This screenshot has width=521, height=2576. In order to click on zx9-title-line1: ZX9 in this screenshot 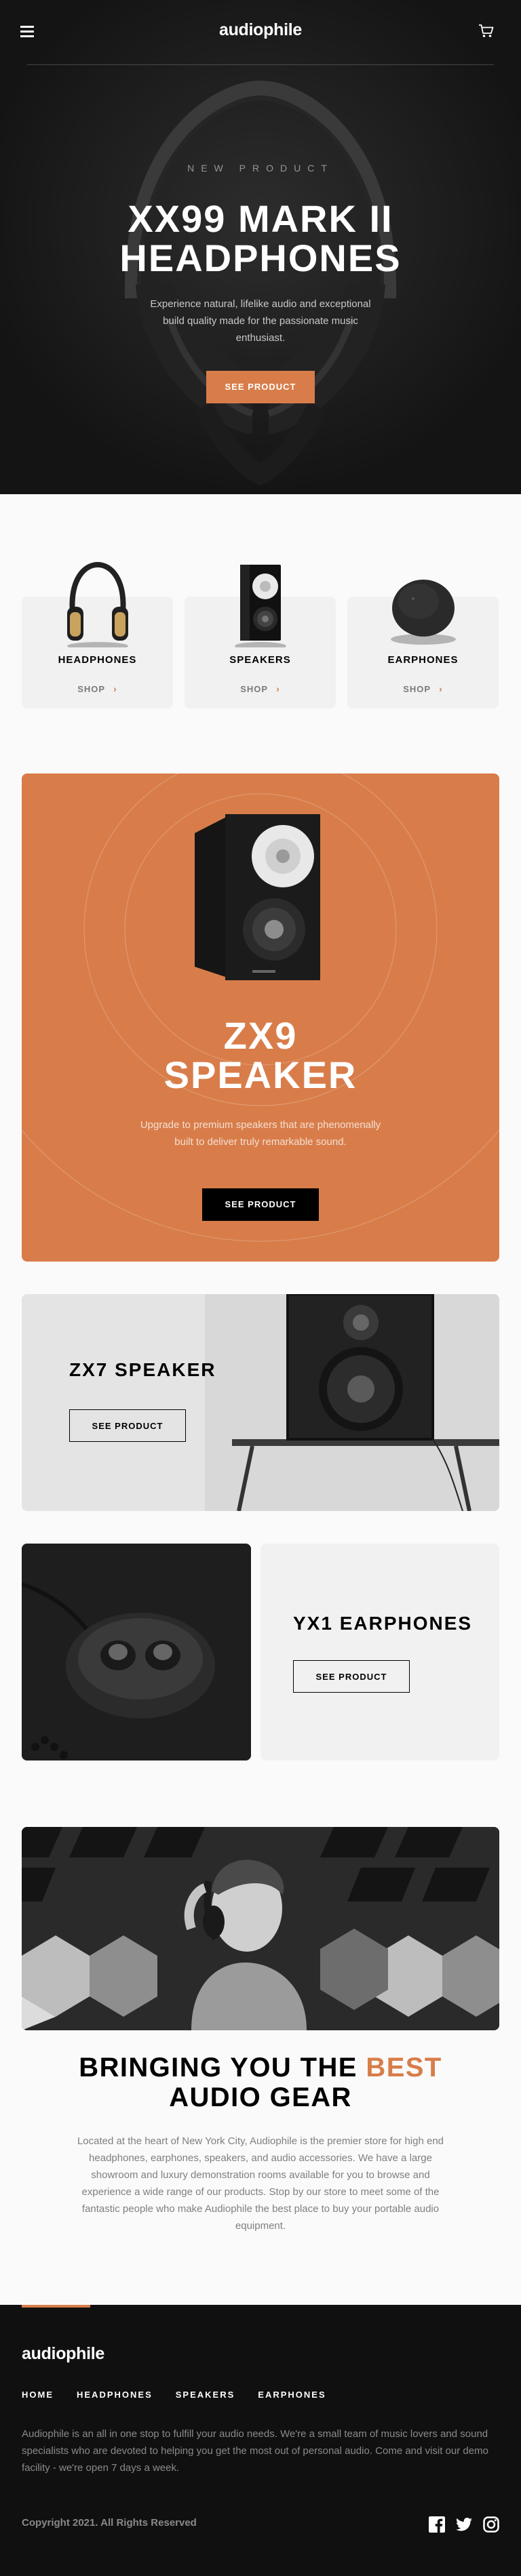, I will do `click(260, 1035)`.